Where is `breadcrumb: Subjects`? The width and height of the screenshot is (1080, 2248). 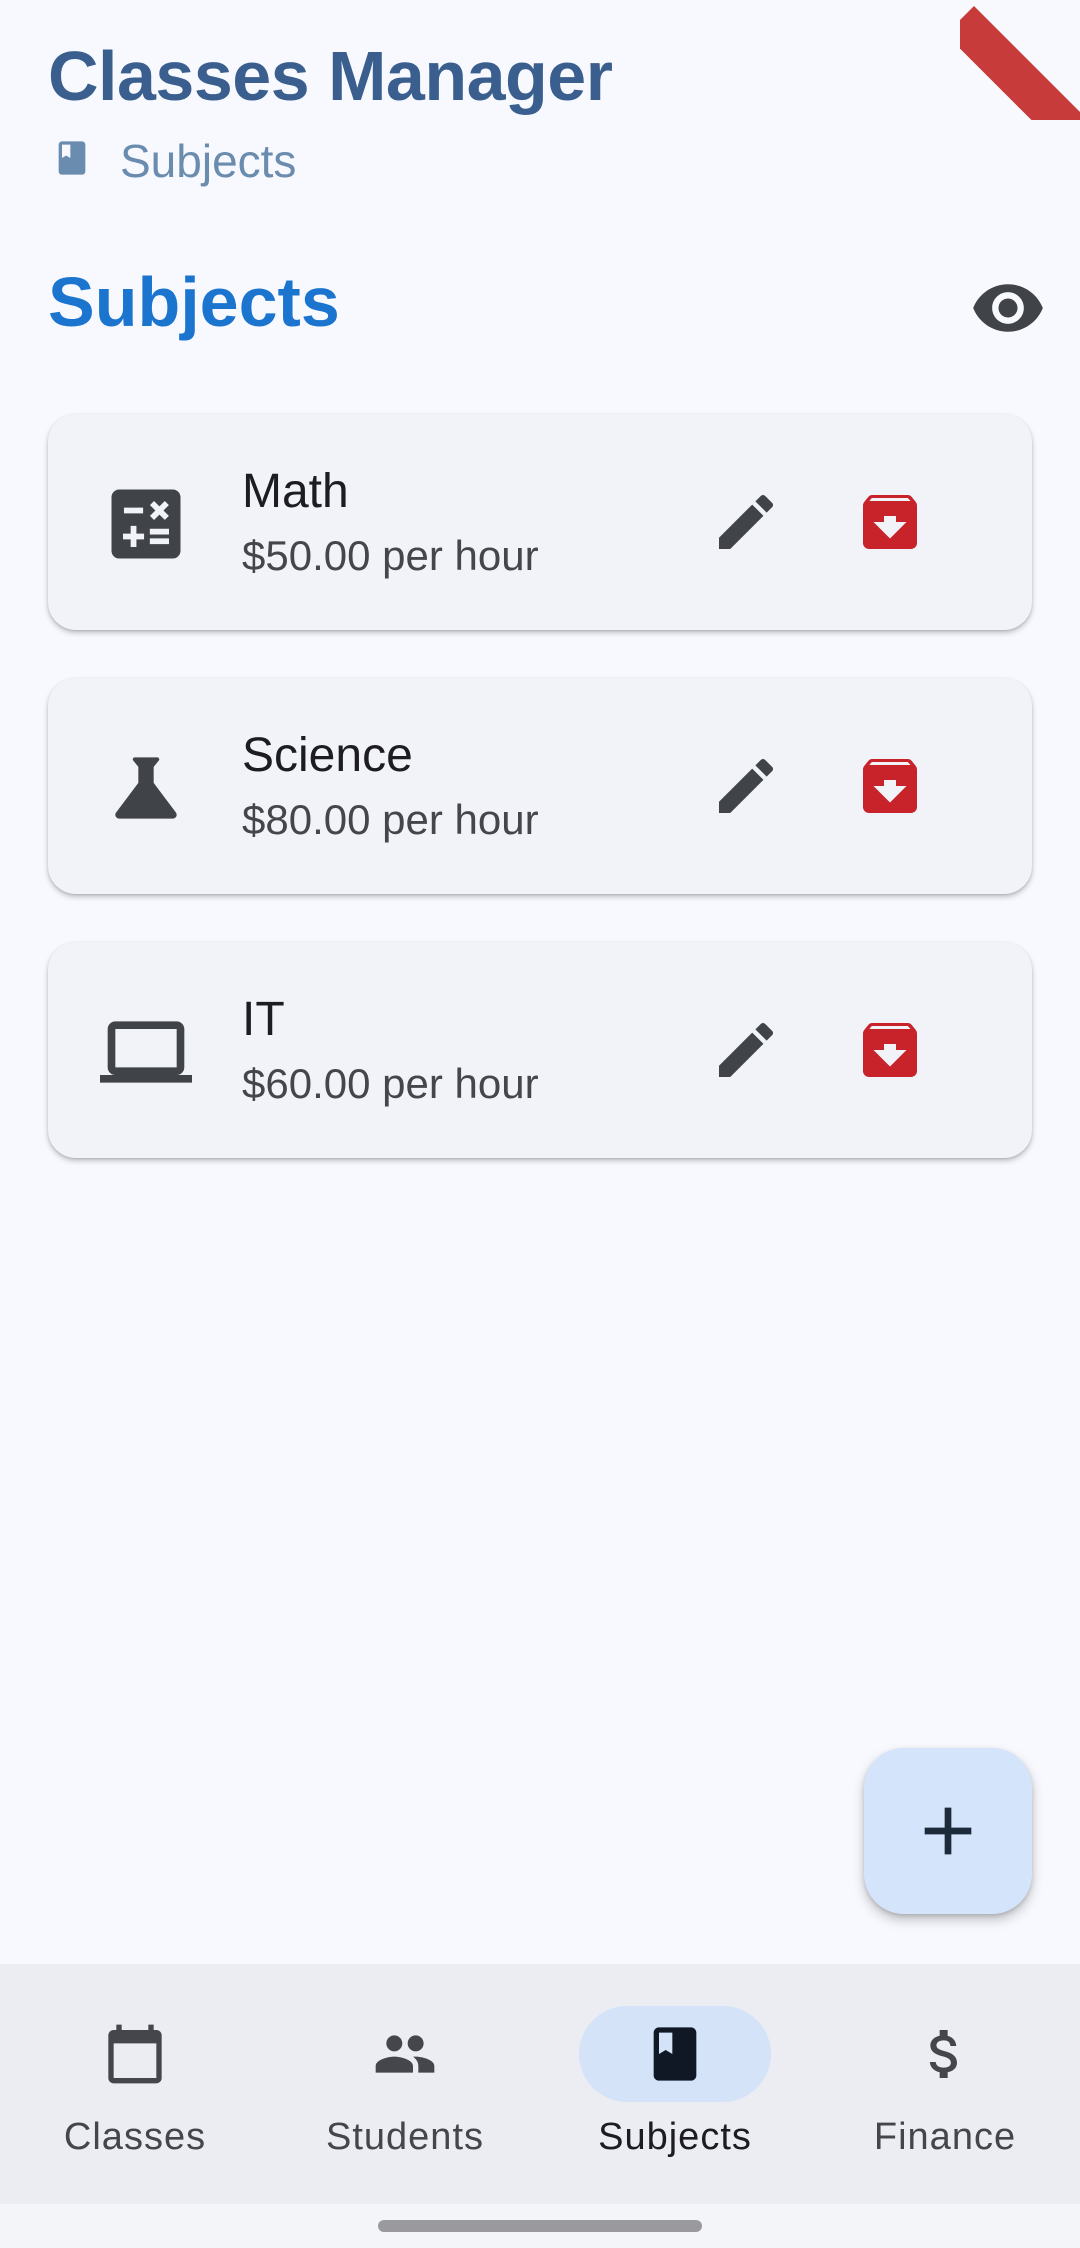
breadcrumb: Subjects is located at coordinates (174, 161).